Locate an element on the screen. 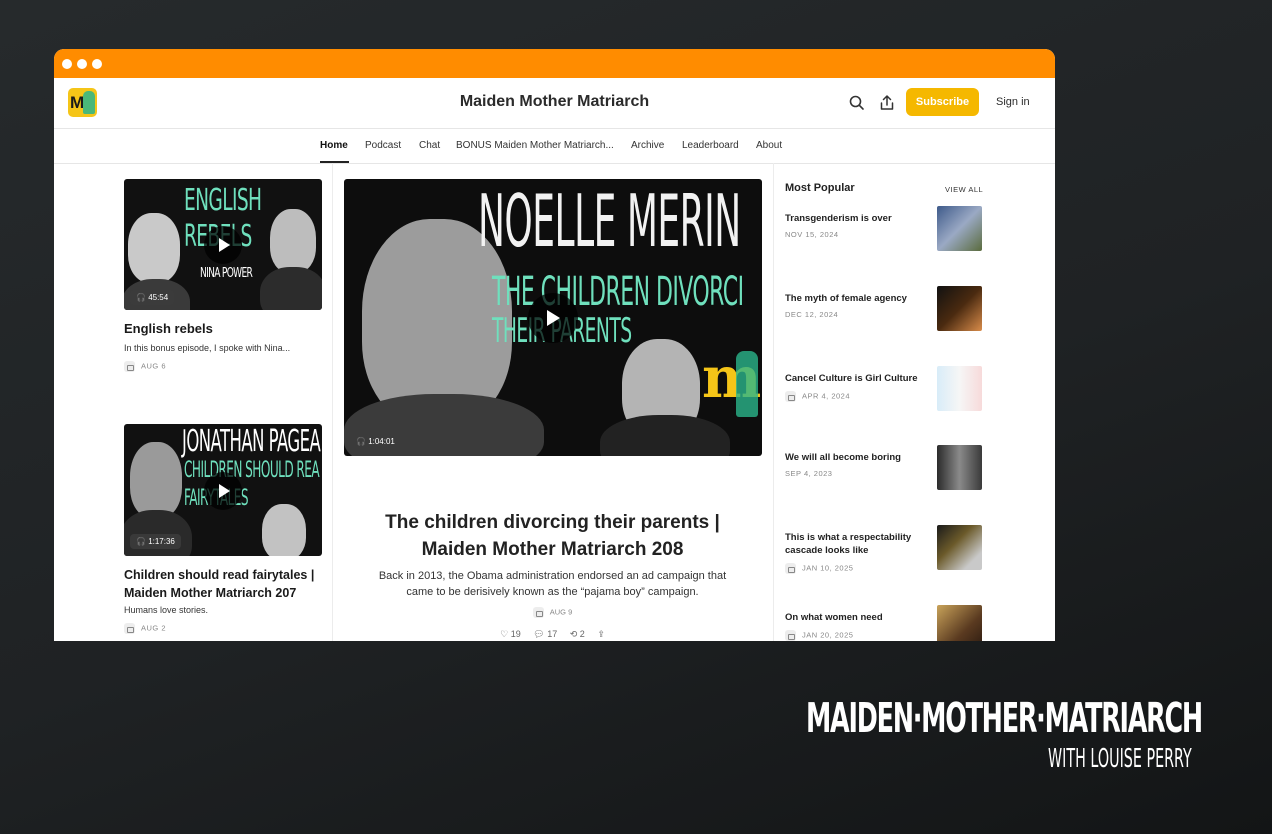 This screenshot has height=834, width=1272. duration-badge: 🎧 45:54 is located at coordinates (152, 297).